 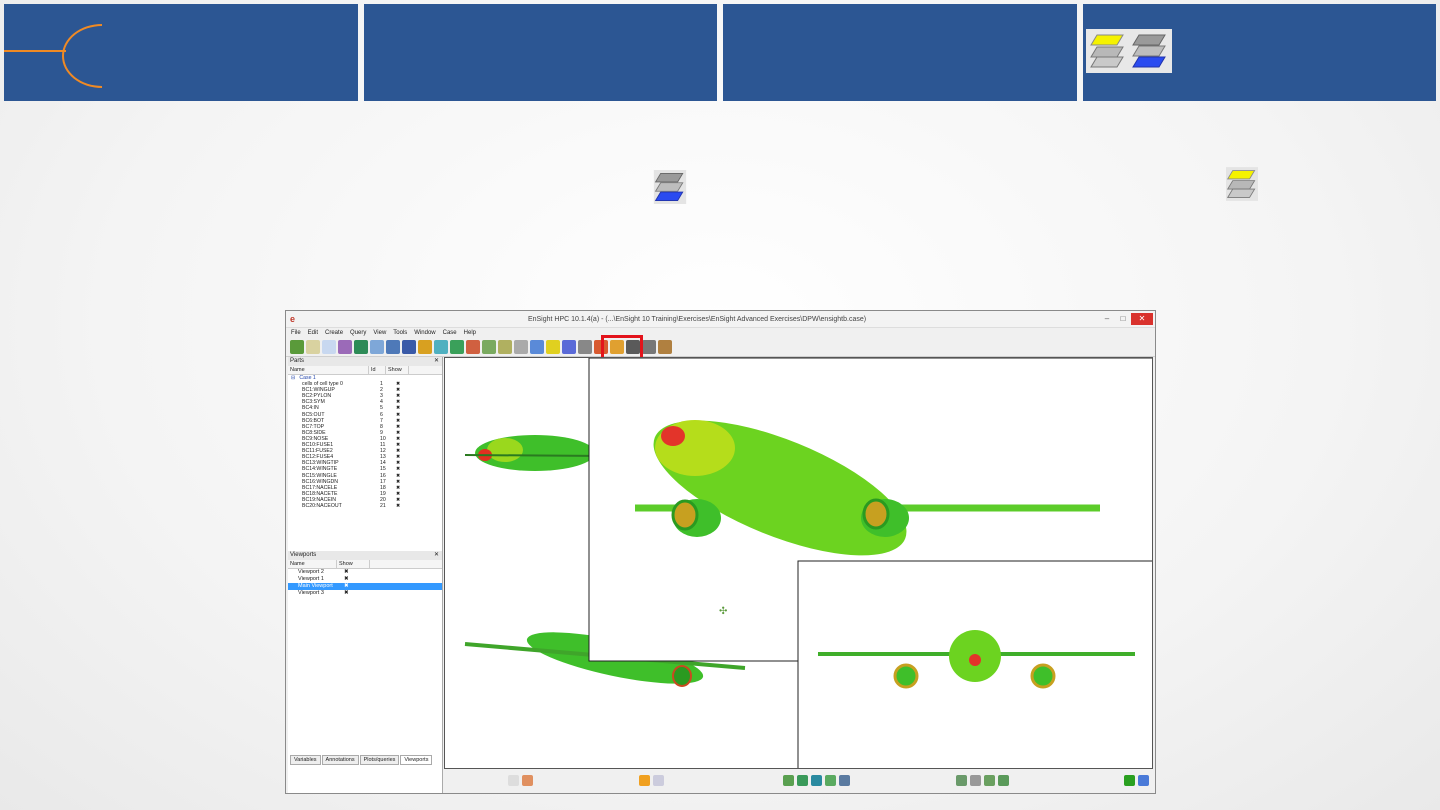 What do you see at coordinates (723, 611) in the screenshot?
I see `move-handle-icon: ✣` at bounding box center [723, 611].